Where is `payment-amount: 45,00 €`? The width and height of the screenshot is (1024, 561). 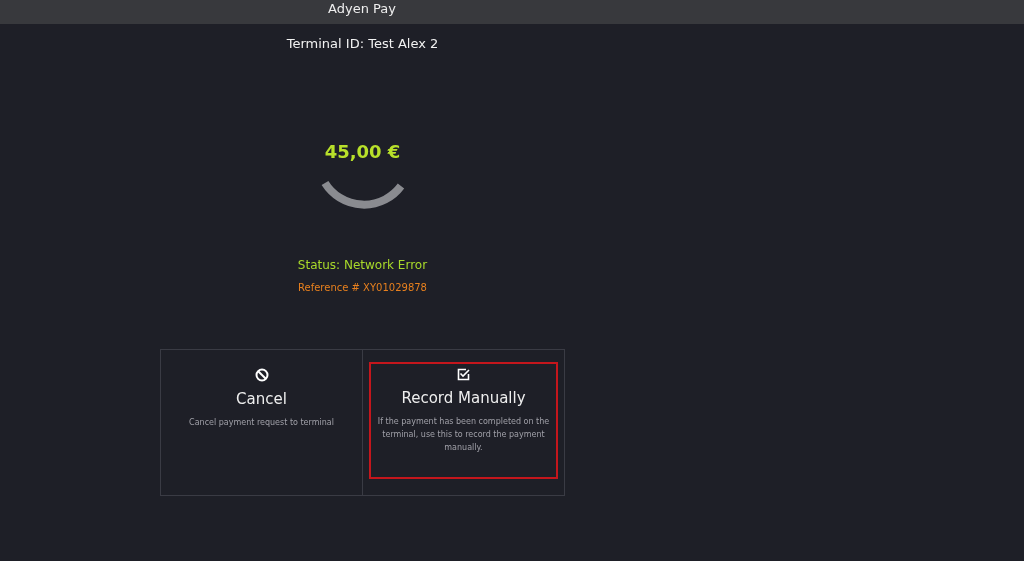
payment-amount: 45,00 € is located at coordinates (362, 151).